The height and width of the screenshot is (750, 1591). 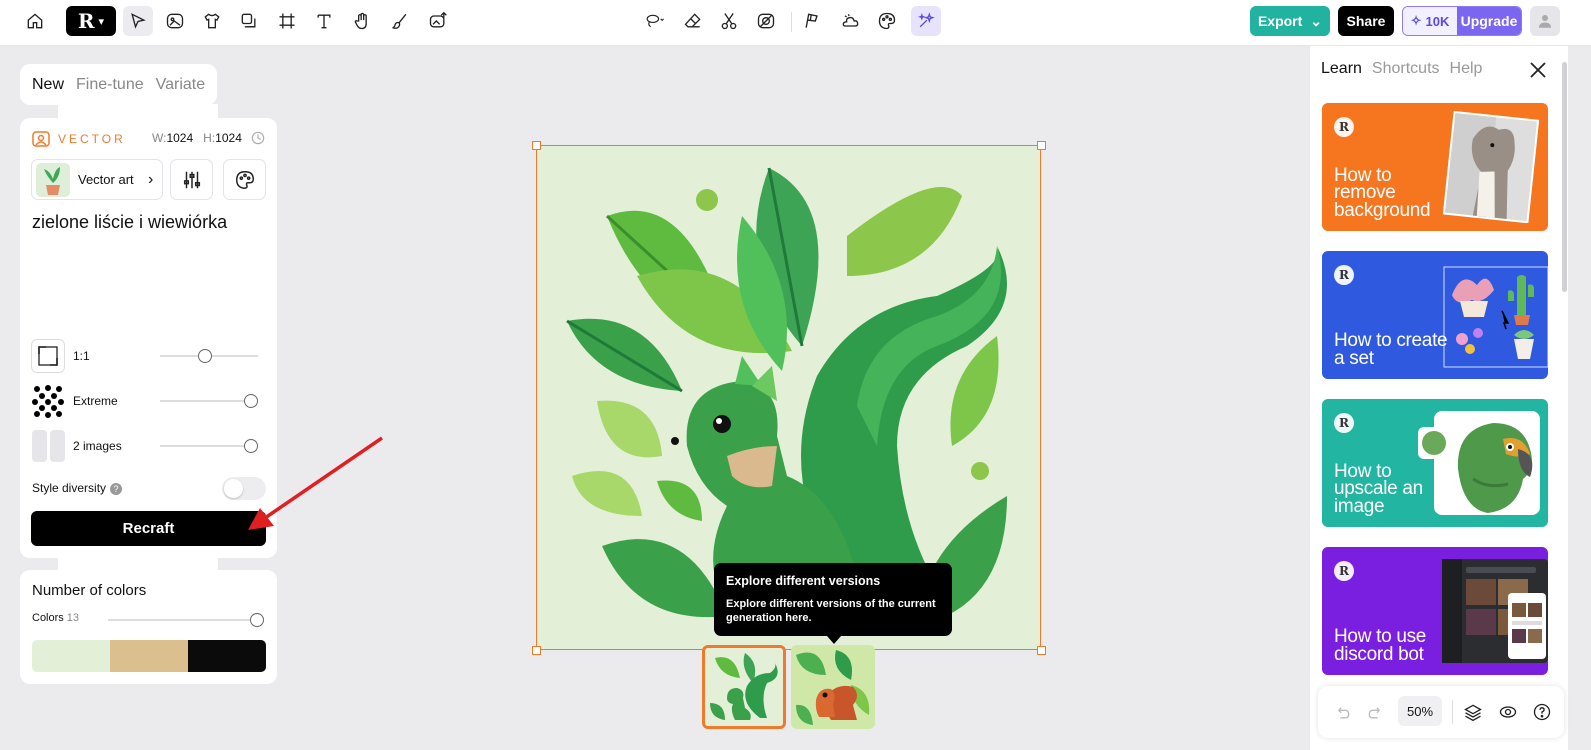 I want to click on detail-level-slider, so click(x=209, y=401).